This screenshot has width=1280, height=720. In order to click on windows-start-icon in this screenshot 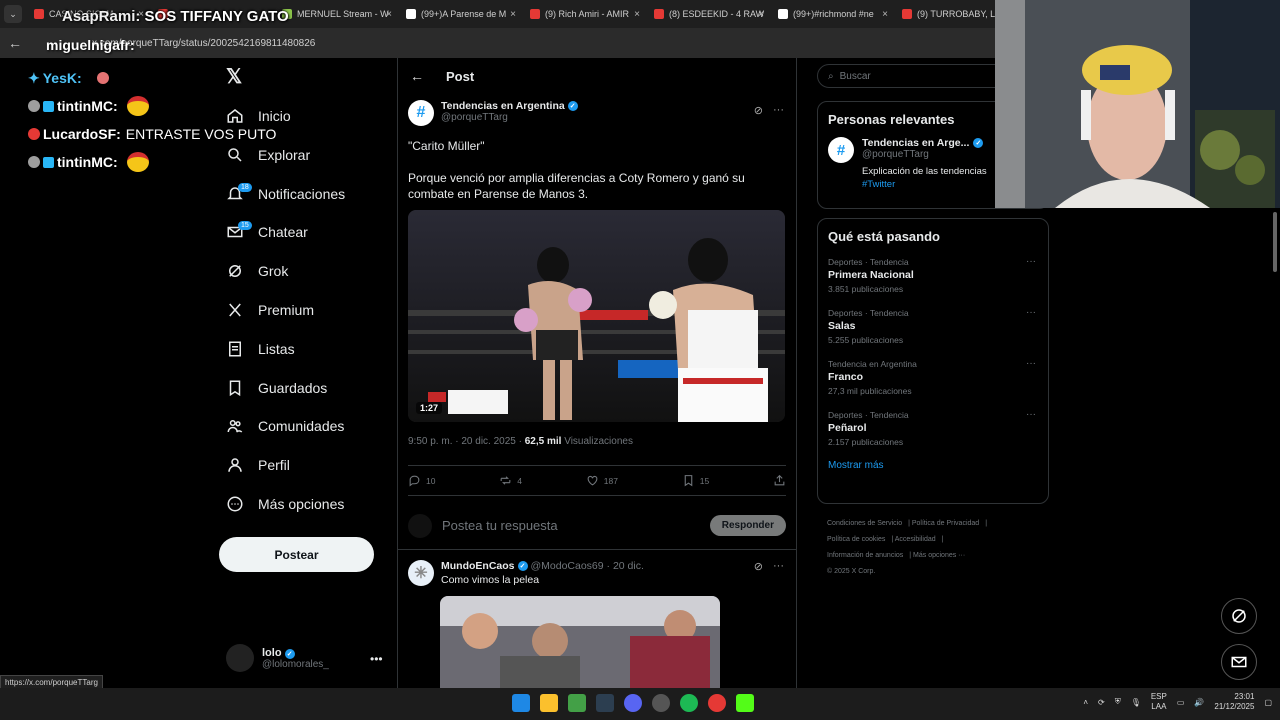, I will do `click(521, 703)`.